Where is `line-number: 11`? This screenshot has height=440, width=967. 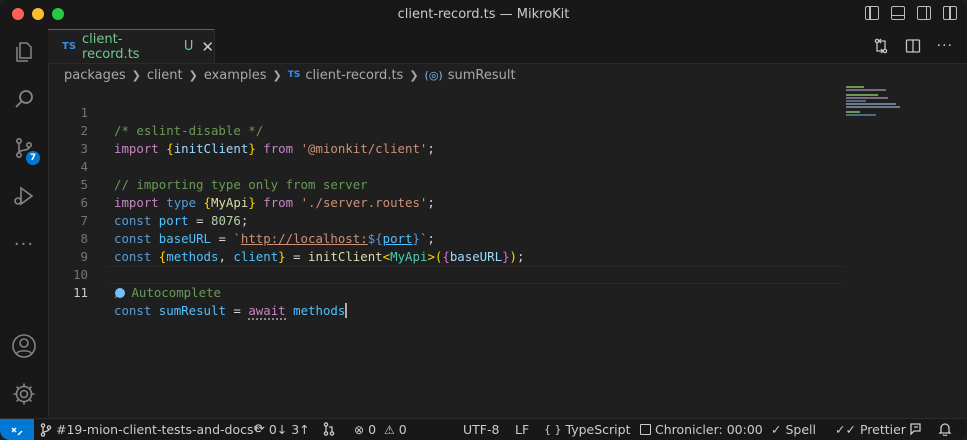 line-number: 11 is located at coordinates (80, 292).